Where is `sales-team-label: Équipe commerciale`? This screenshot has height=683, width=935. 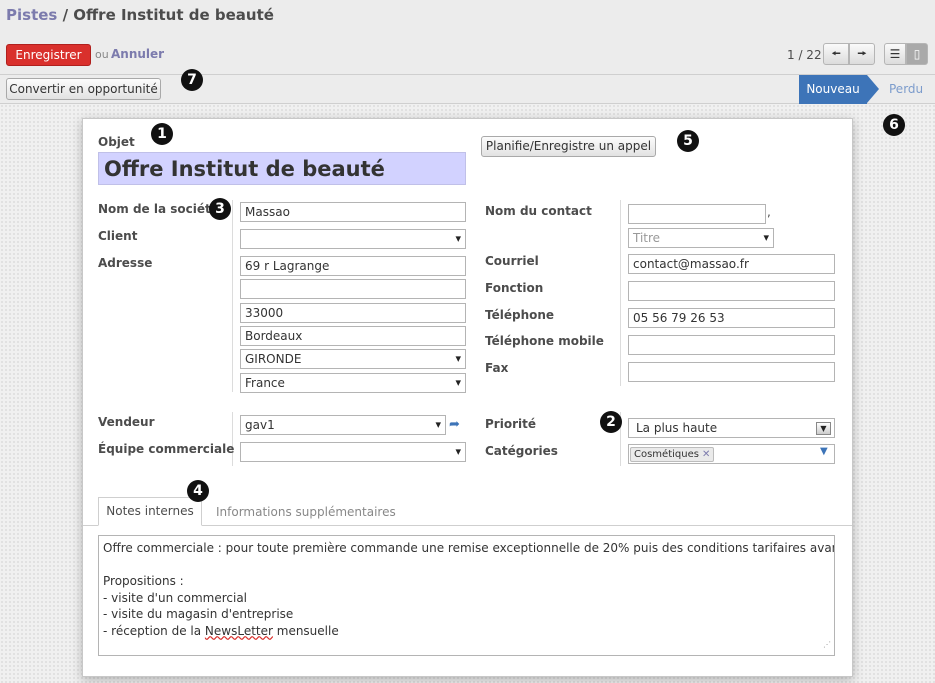
sales-team-label: Équipe commerciale is located at coordinates (166, 449).